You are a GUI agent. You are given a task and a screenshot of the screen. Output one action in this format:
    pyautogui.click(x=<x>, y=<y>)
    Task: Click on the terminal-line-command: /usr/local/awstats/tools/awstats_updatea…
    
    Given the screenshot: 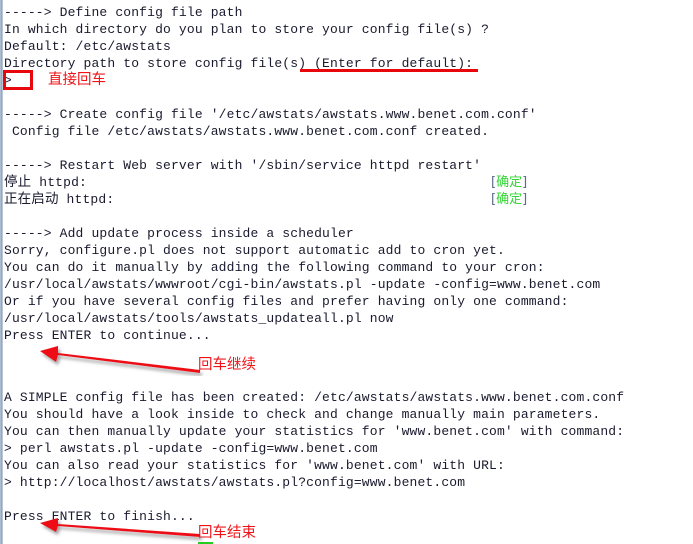 What is the action you would take?
    pyautogui.click(x=199, y=318)
    